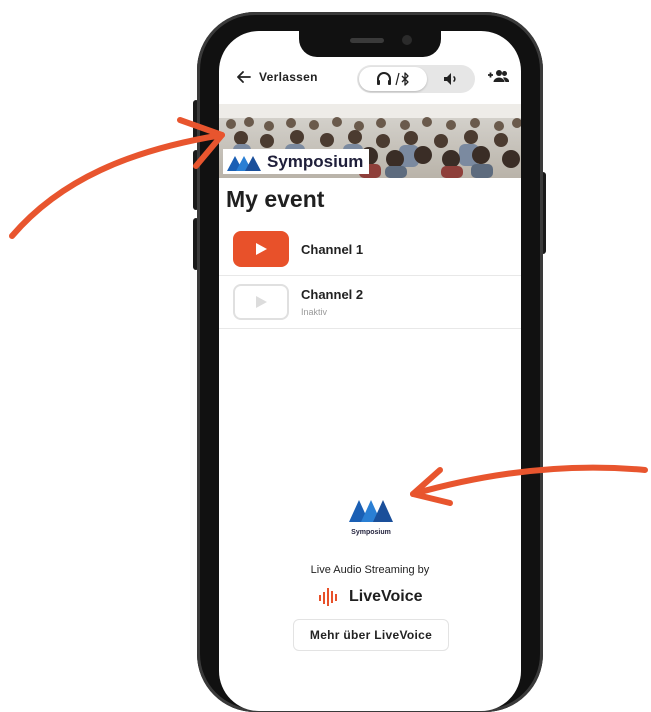 This screenshot has height=712, width=651. I want to click on brand-logo: Symposium, so click(296, 161).